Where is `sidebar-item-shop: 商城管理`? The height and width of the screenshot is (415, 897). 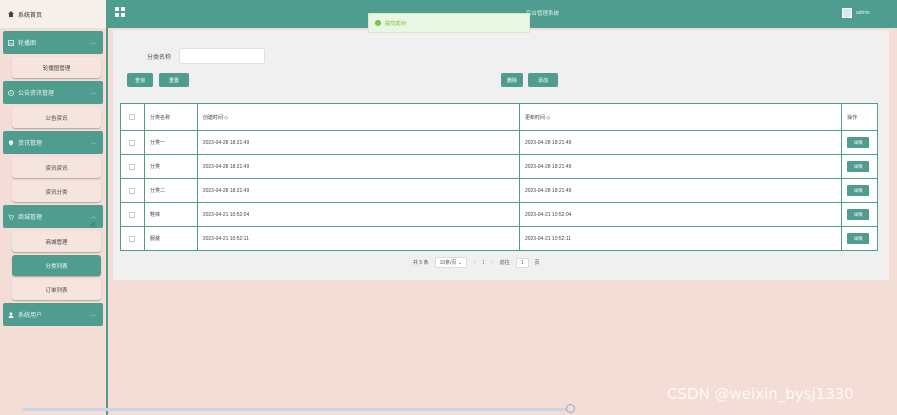
sidebar-item-shop: 商城管理 is located at coordinates (56, 241).